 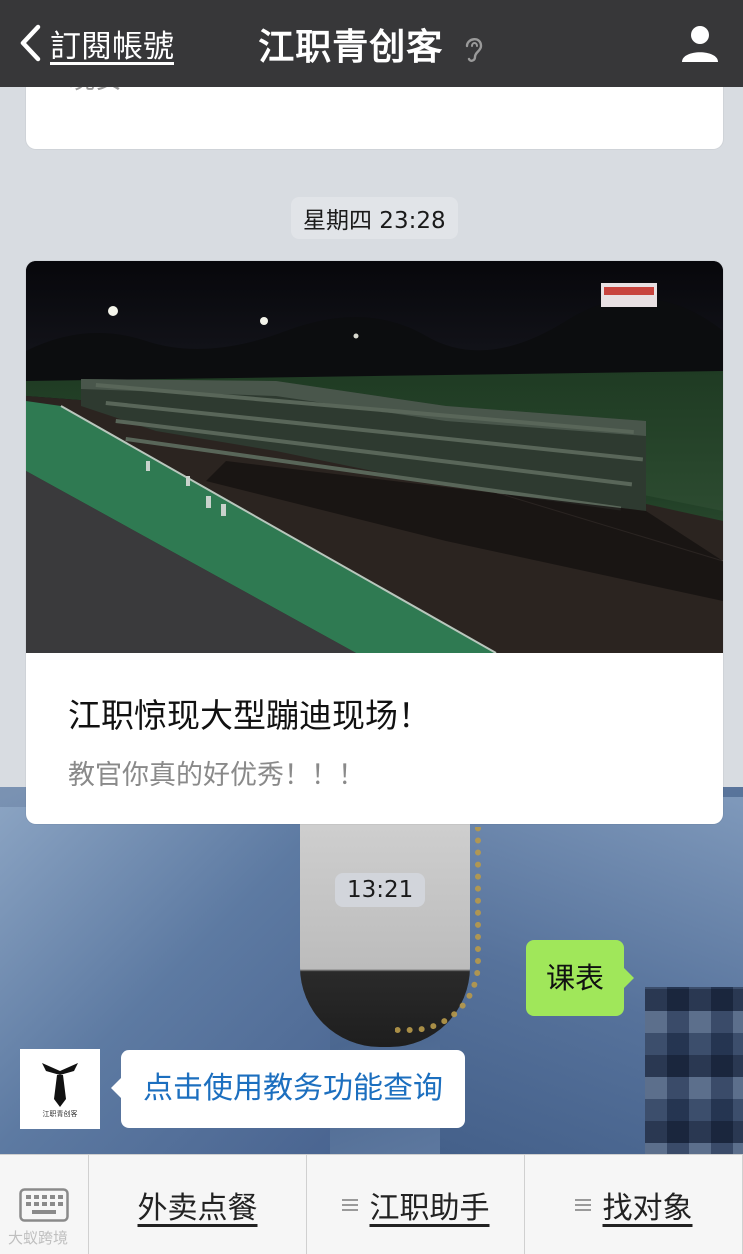 What do you see at coordinates (694, 1070) in the screenshot?
I see `pixelated-area` at bounding box center [694, 1070].